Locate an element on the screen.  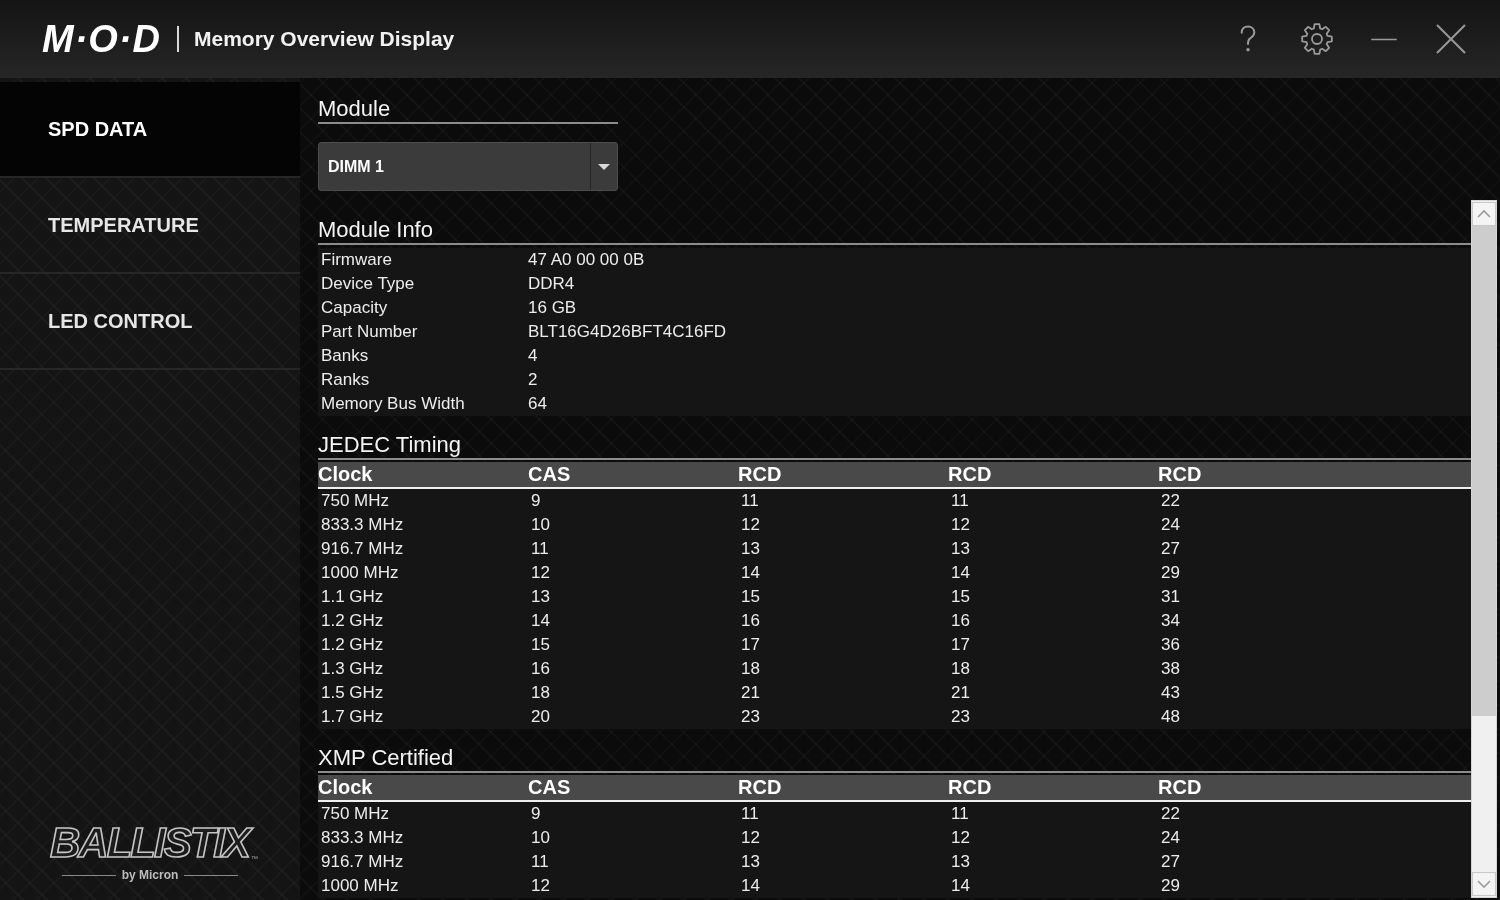
sidebar-tab: SPD DATA is located at coordinates (150, 130).